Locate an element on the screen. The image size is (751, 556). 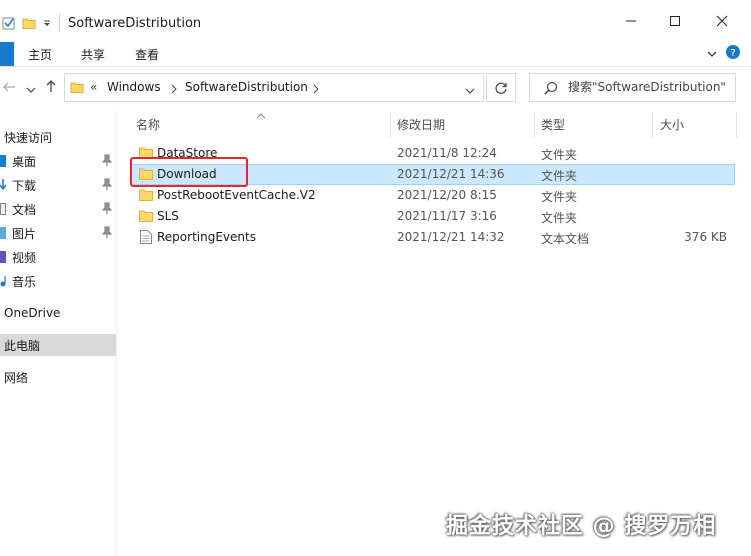
file-modified: 2021/11/17 3:16 is located at coordinates (447, 216).